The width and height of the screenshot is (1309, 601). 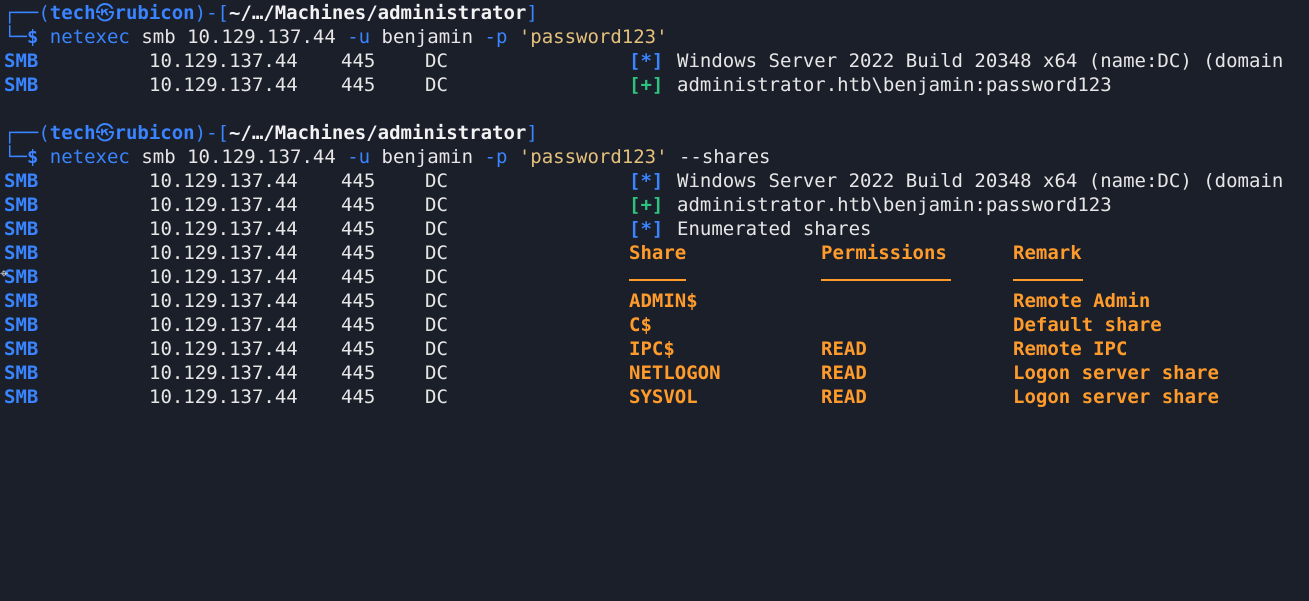 I want to click on prompt-user: tech, so click(x=72, y=133).